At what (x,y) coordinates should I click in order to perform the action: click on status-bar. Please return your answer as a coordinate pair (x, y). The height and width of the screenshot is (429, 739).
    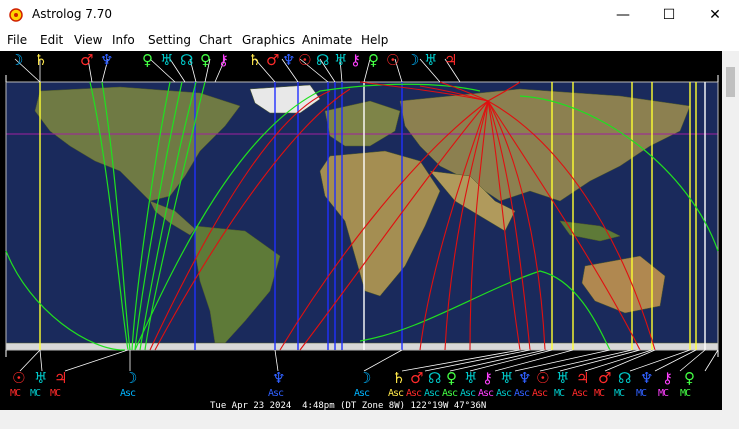
    Looking at the image, I should click on (369, 419).